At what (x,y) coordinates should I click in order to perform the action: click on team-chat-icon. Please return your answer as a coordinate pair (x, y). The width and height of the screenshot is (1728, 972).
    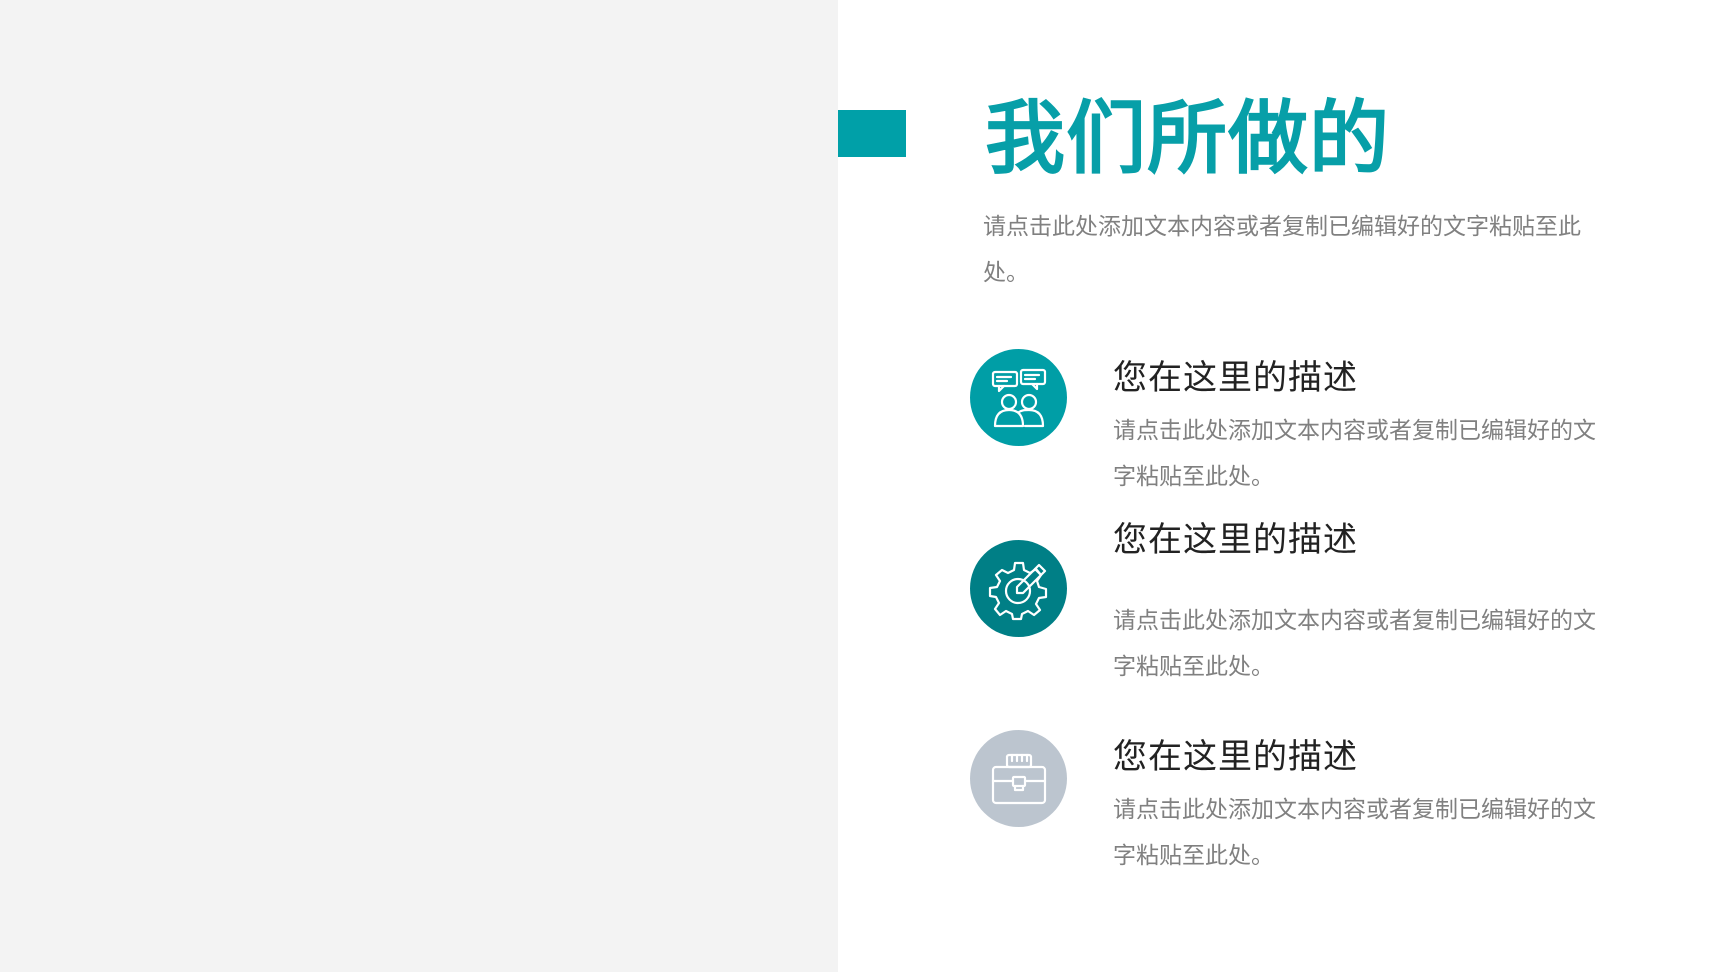
    Looking at the image, I should click on (1018, 397).